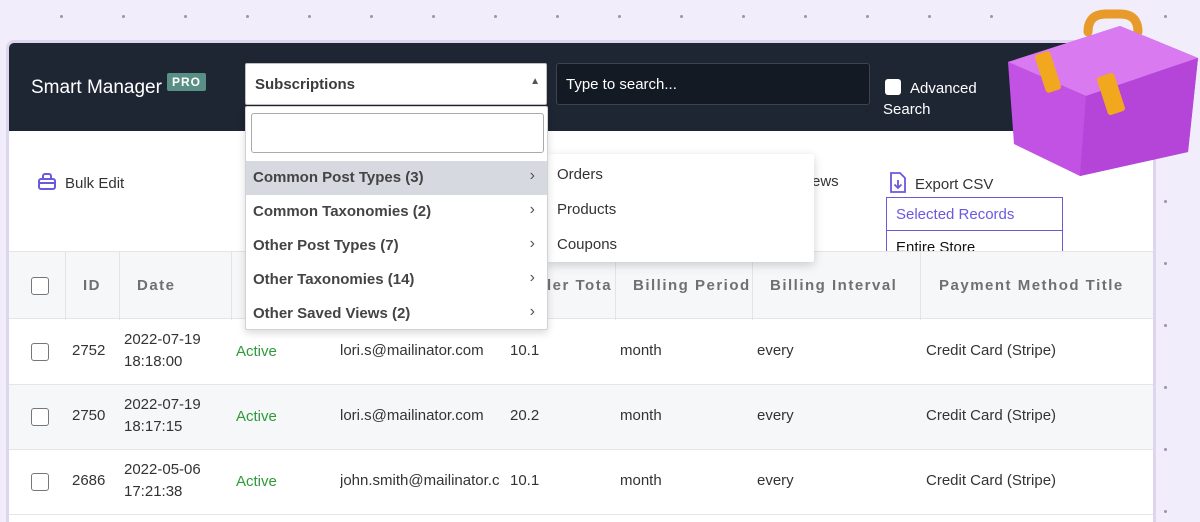 Image resolution: width=1200 pixels, height=522 pixels. I want to click on advanced-search-label: Advanced Search, so click(930, 99).